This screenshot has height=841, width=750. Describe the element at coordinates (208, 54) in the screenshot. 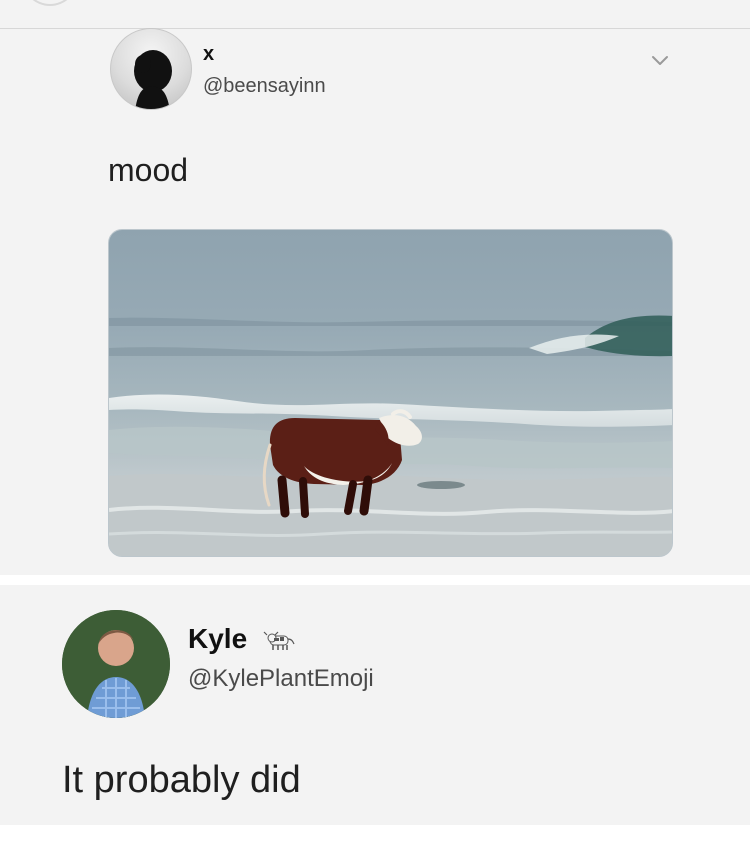

I see `first-tweet-display-name: x` at that location.